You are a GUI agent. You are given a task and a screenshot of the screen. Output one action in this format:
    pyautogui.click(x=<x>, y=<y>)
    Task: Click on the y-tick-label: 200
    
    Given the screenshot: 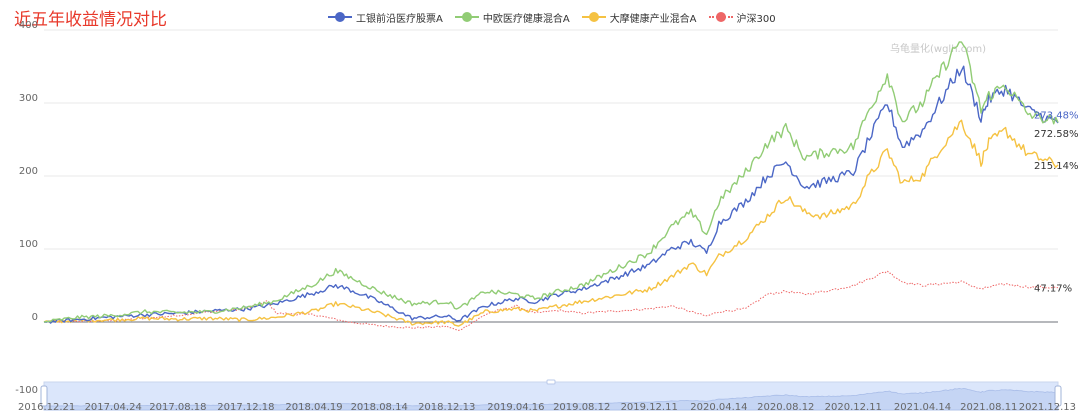 What is the action you would take?
    pyautogui.click(x=28, y=171)
    